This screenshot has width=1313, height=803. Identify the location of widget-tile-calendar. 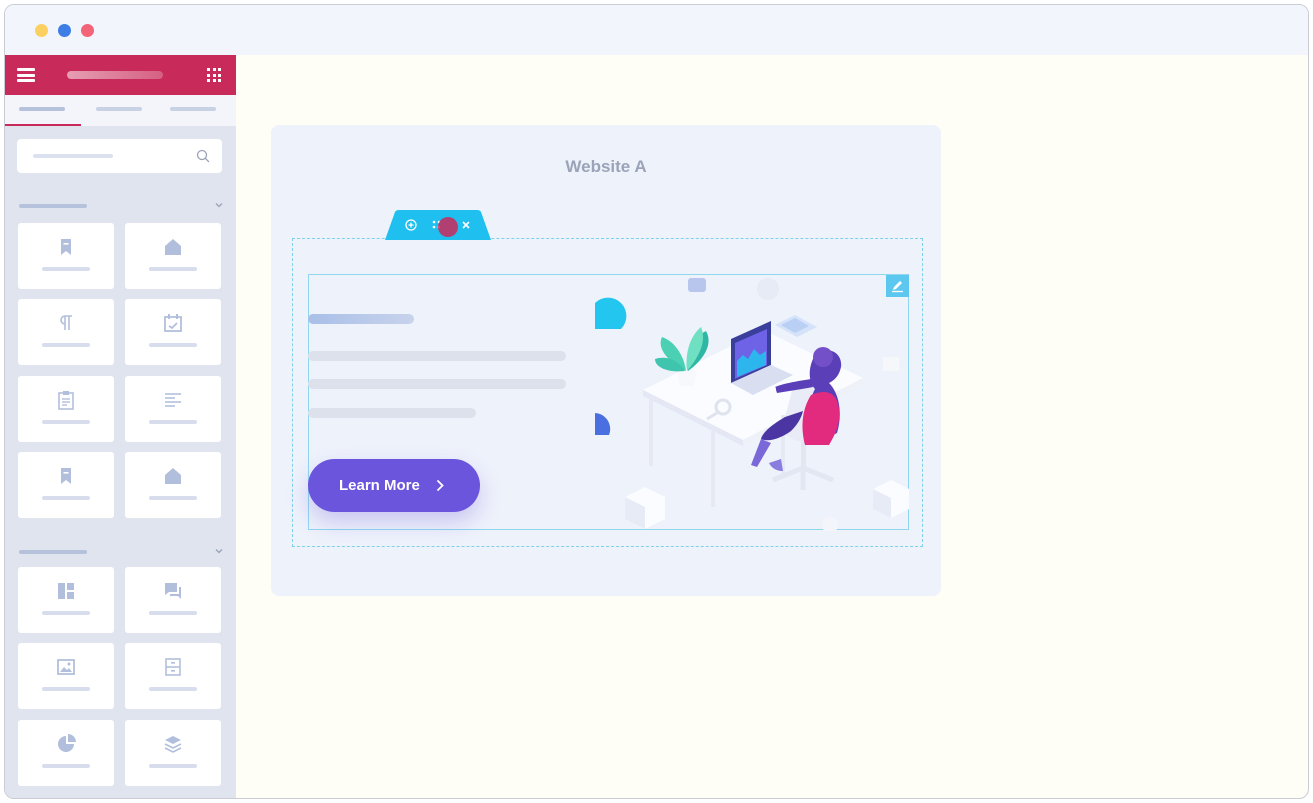
(173, 332).